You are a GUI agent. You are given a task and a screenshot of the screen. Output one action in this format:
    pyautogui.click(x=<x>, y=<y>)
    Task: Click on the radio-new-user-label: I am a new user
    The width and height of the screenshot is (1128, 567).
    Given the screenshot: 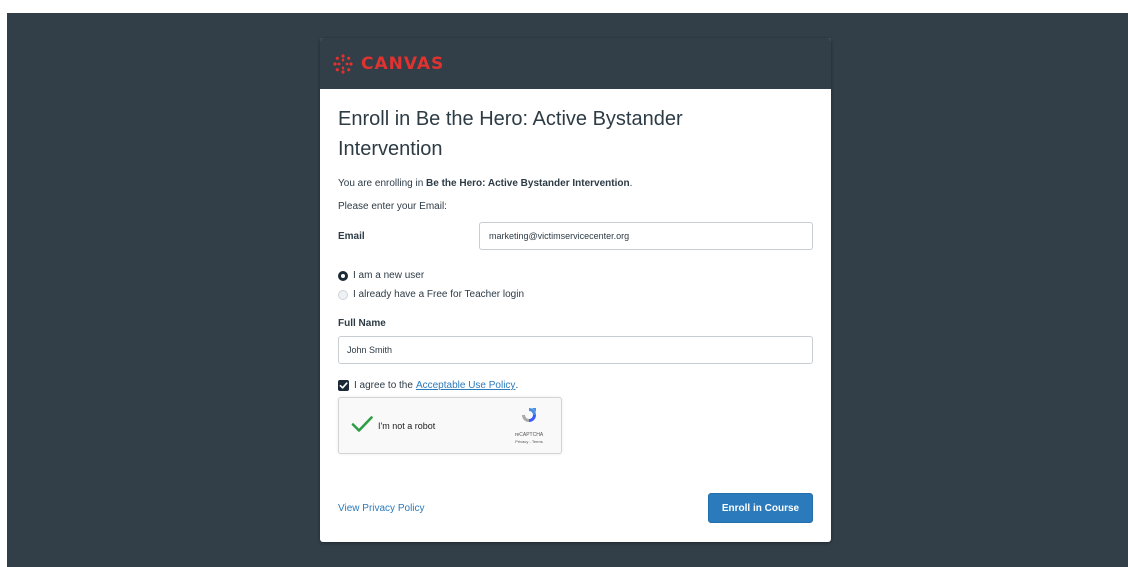 What is the action you would take?
    pyautogui.click(x=389, y=275)
    